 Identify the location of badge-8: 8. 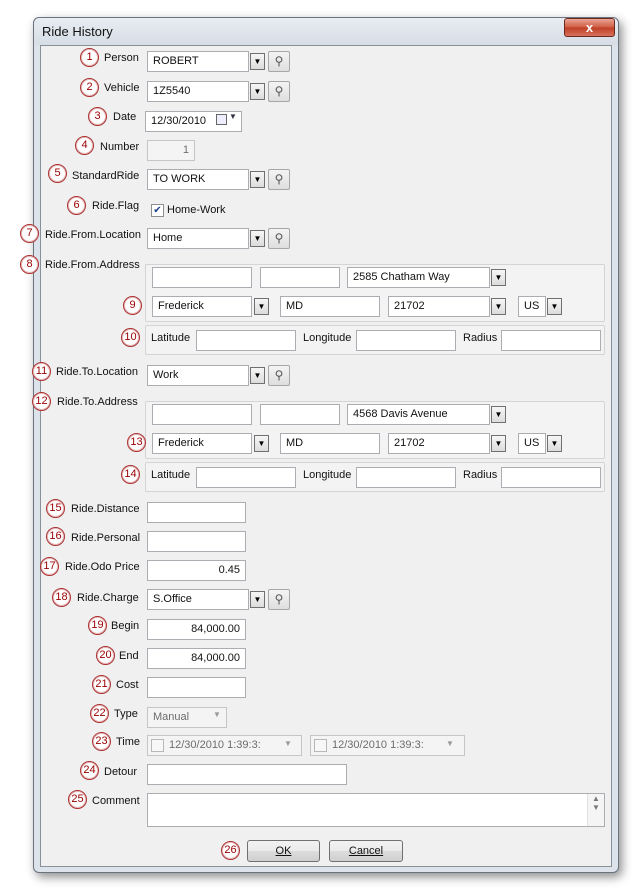
(29, 264).